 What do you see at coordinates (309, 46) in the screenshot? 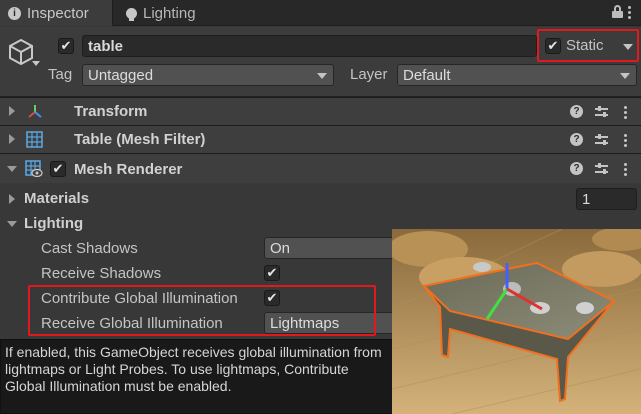
I see `name-field: table` at bounding box center [309, 46].